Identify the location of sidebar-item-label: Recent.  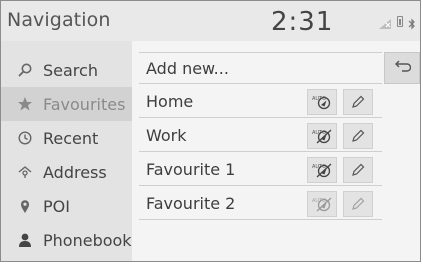
(71, 138).